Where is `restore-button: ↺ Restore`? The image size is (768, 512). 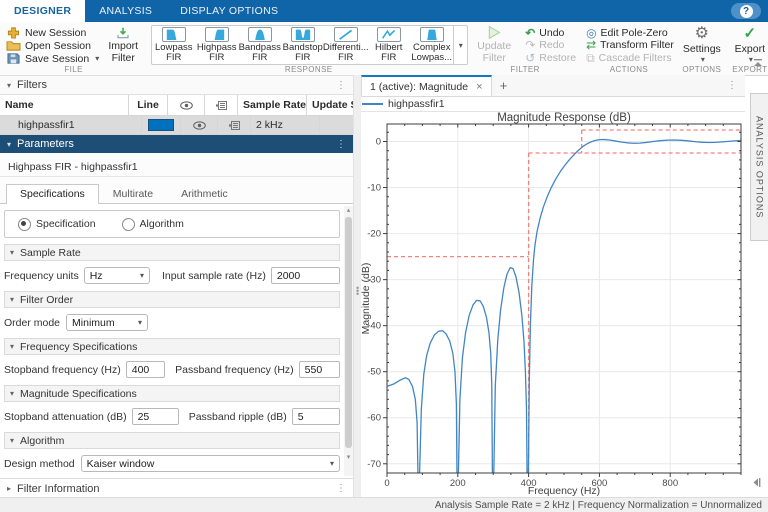 restore-button: ↺ Restore is located at coordinates (550, 58).